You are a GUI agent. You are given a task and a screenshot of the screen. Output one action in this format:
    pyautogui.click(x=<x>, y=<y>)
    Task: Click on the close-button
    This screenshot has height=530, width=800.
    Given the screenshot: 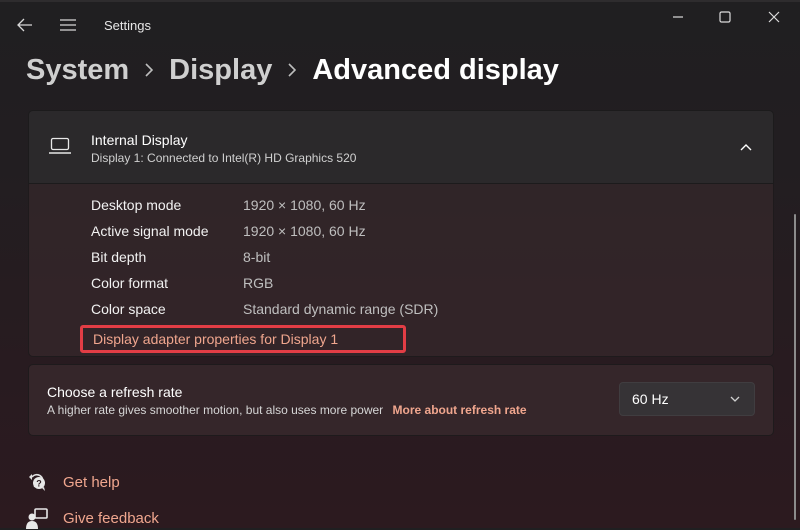 What is the action you would take?
    pyautogui.click(x=774, y=17)
    